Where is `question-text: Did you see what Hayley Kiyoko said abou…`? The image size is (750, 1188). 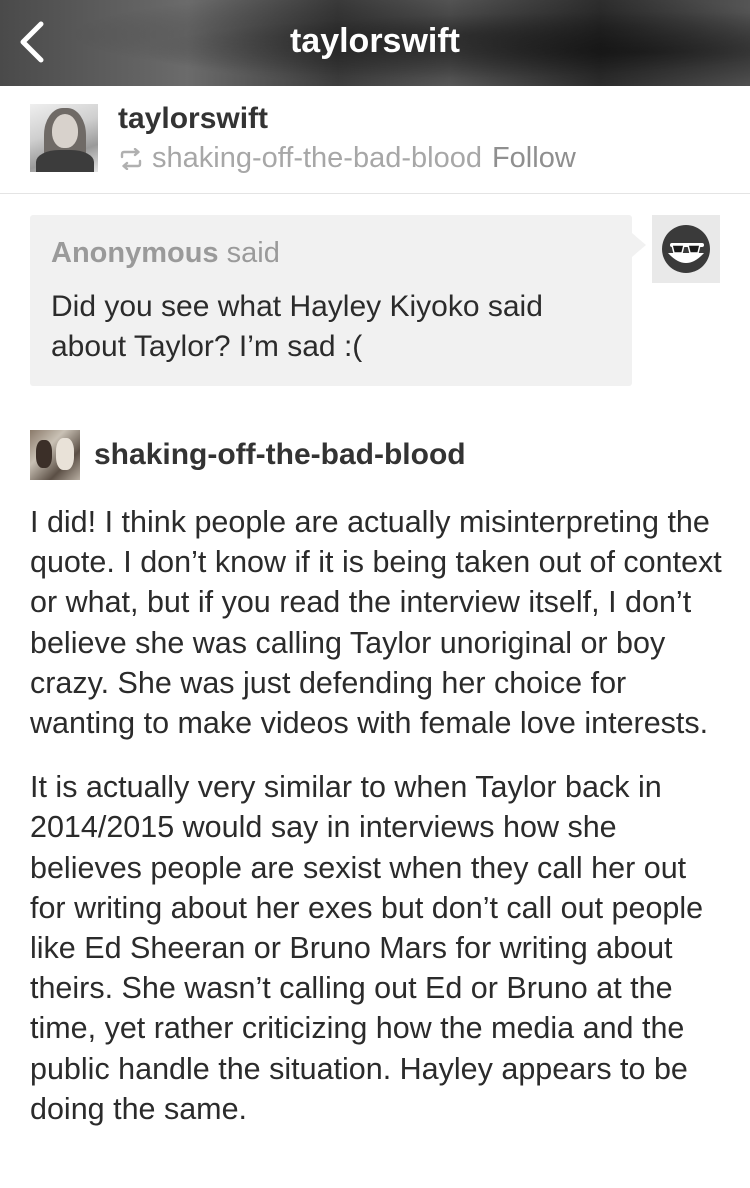
question-text: Did you see what Hayley Kiyoko said abou… is located at coordinates (297, 326).